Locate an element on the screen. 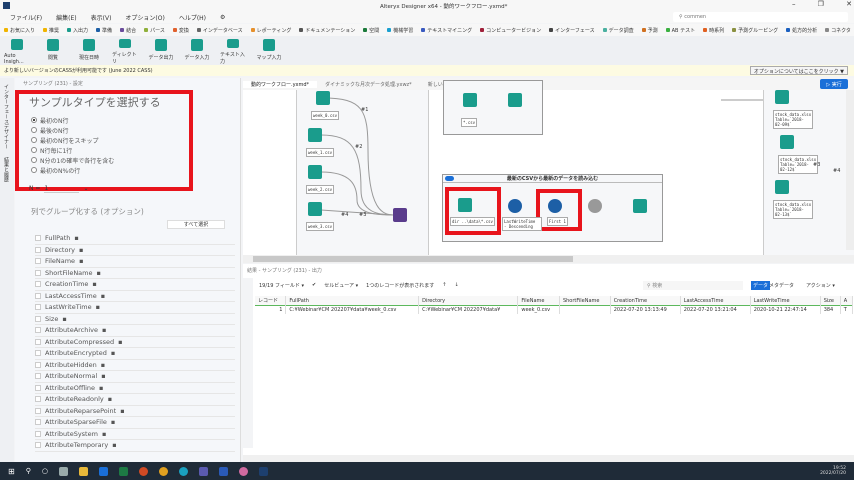 The width and height of the screenshot is (854, 480). union-icon is located at coordinates (400, 215).